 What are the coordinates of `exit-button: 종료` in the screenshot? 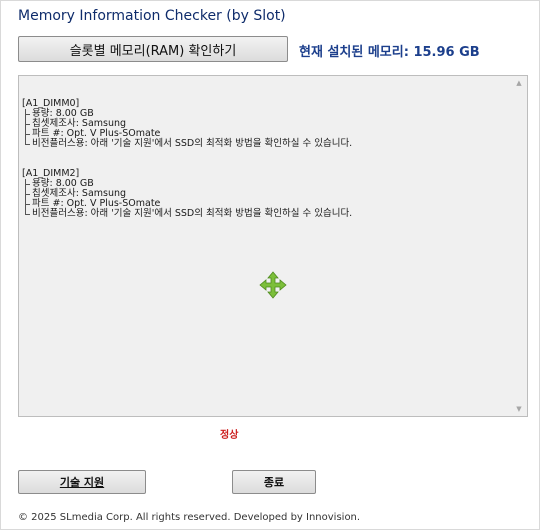 It's located at (274, 482).